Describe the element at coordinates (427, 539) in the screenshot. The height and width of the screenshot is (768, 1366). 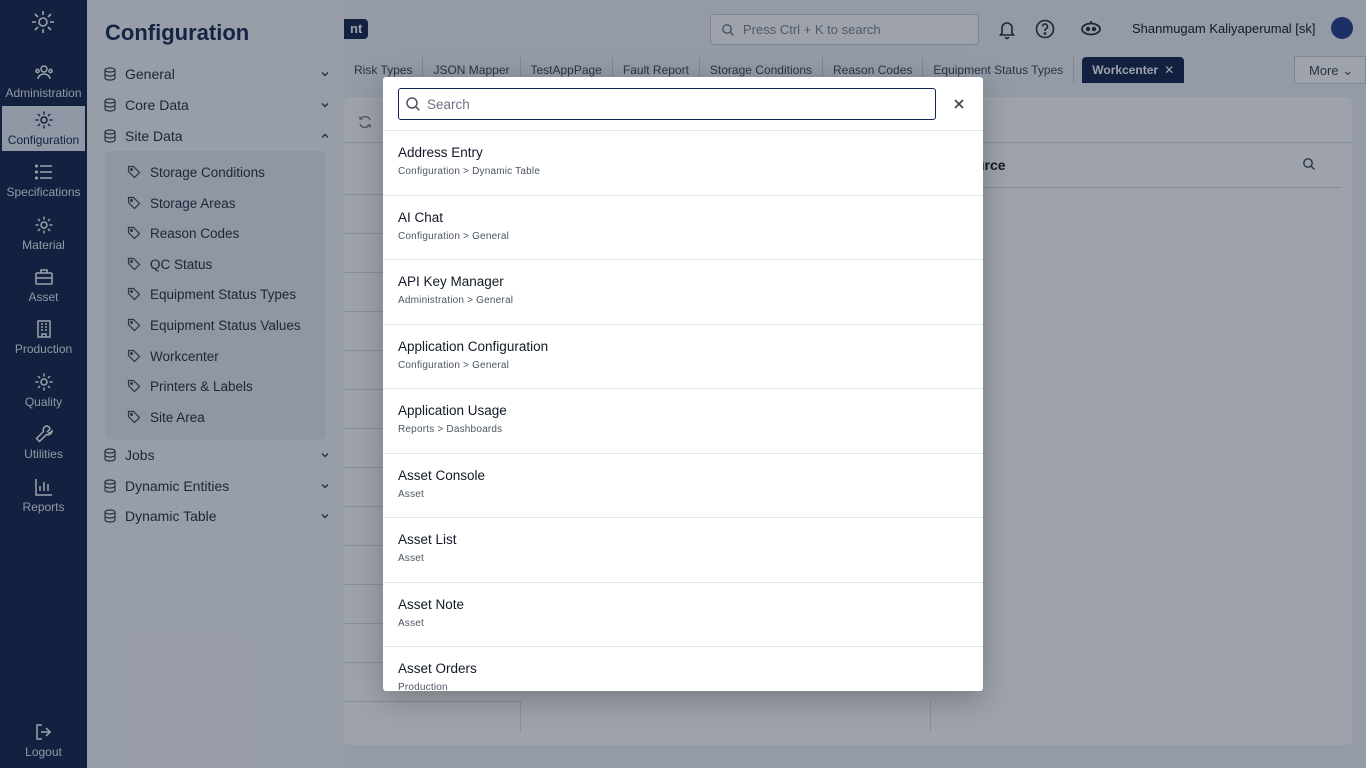
I see `result-title: Asset List` at that location.